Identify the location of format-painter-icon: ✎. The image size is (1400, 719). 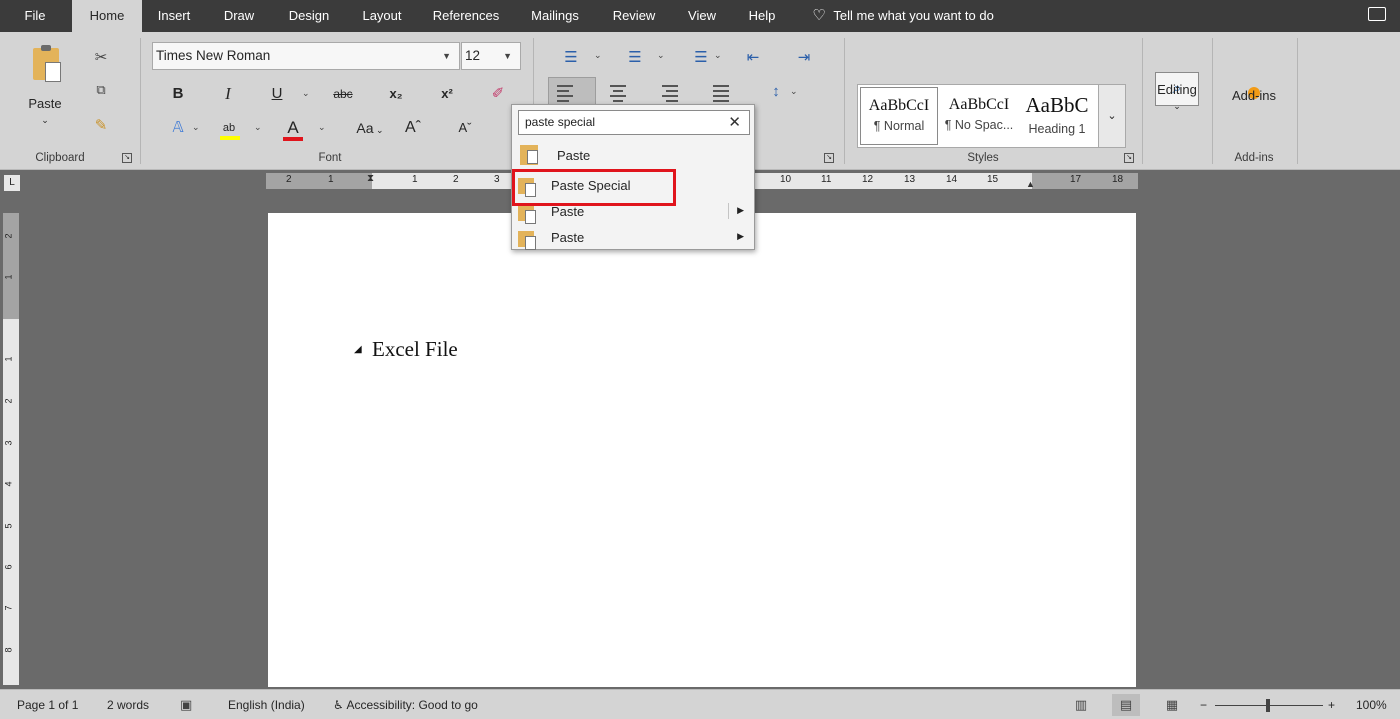
(101, 125).